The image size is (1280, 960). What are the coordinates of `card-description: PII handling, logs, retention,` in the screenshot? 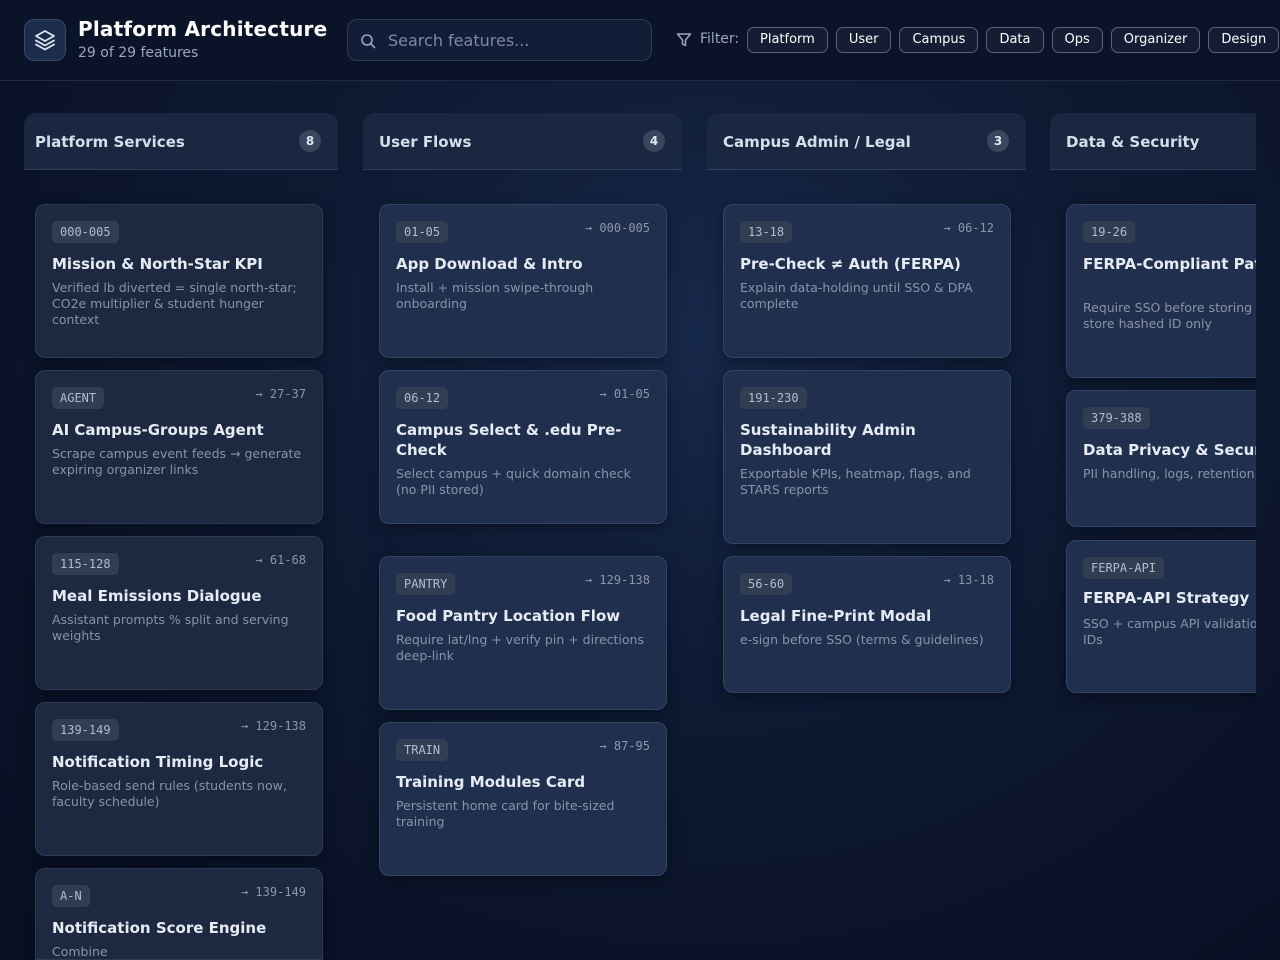 It's located at (1169, 473).